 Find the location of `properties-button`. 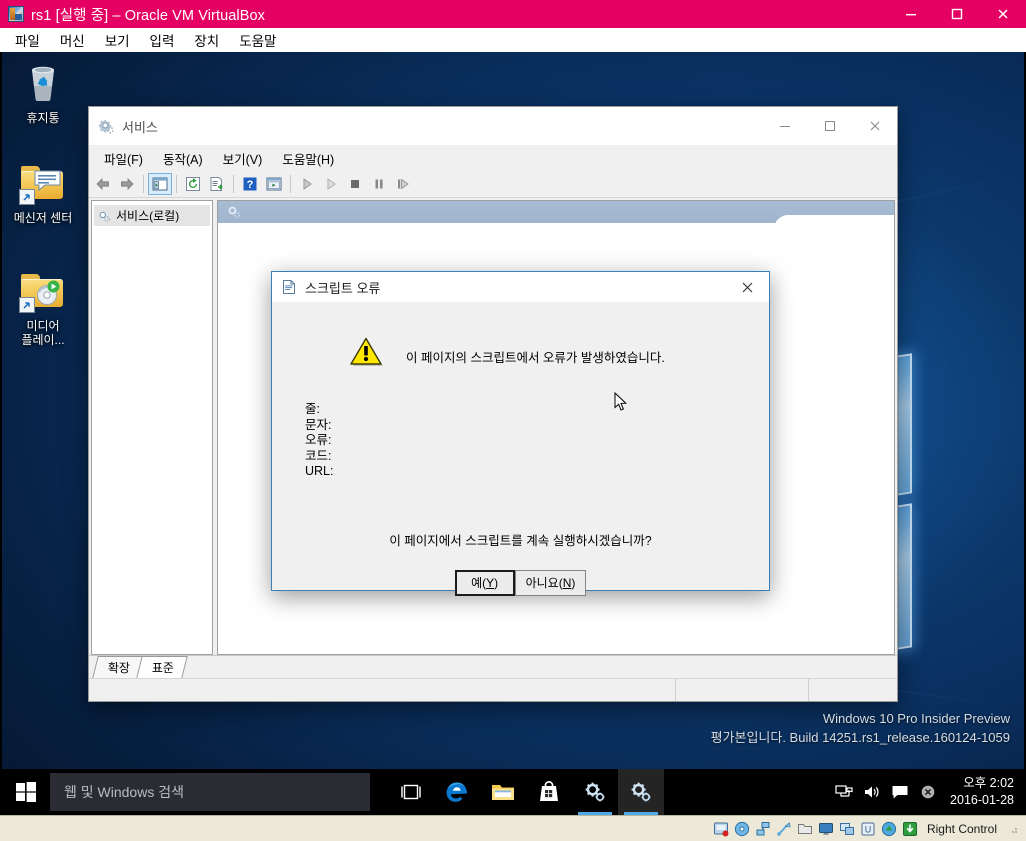

properties-button is located at coordinates (274, 184).